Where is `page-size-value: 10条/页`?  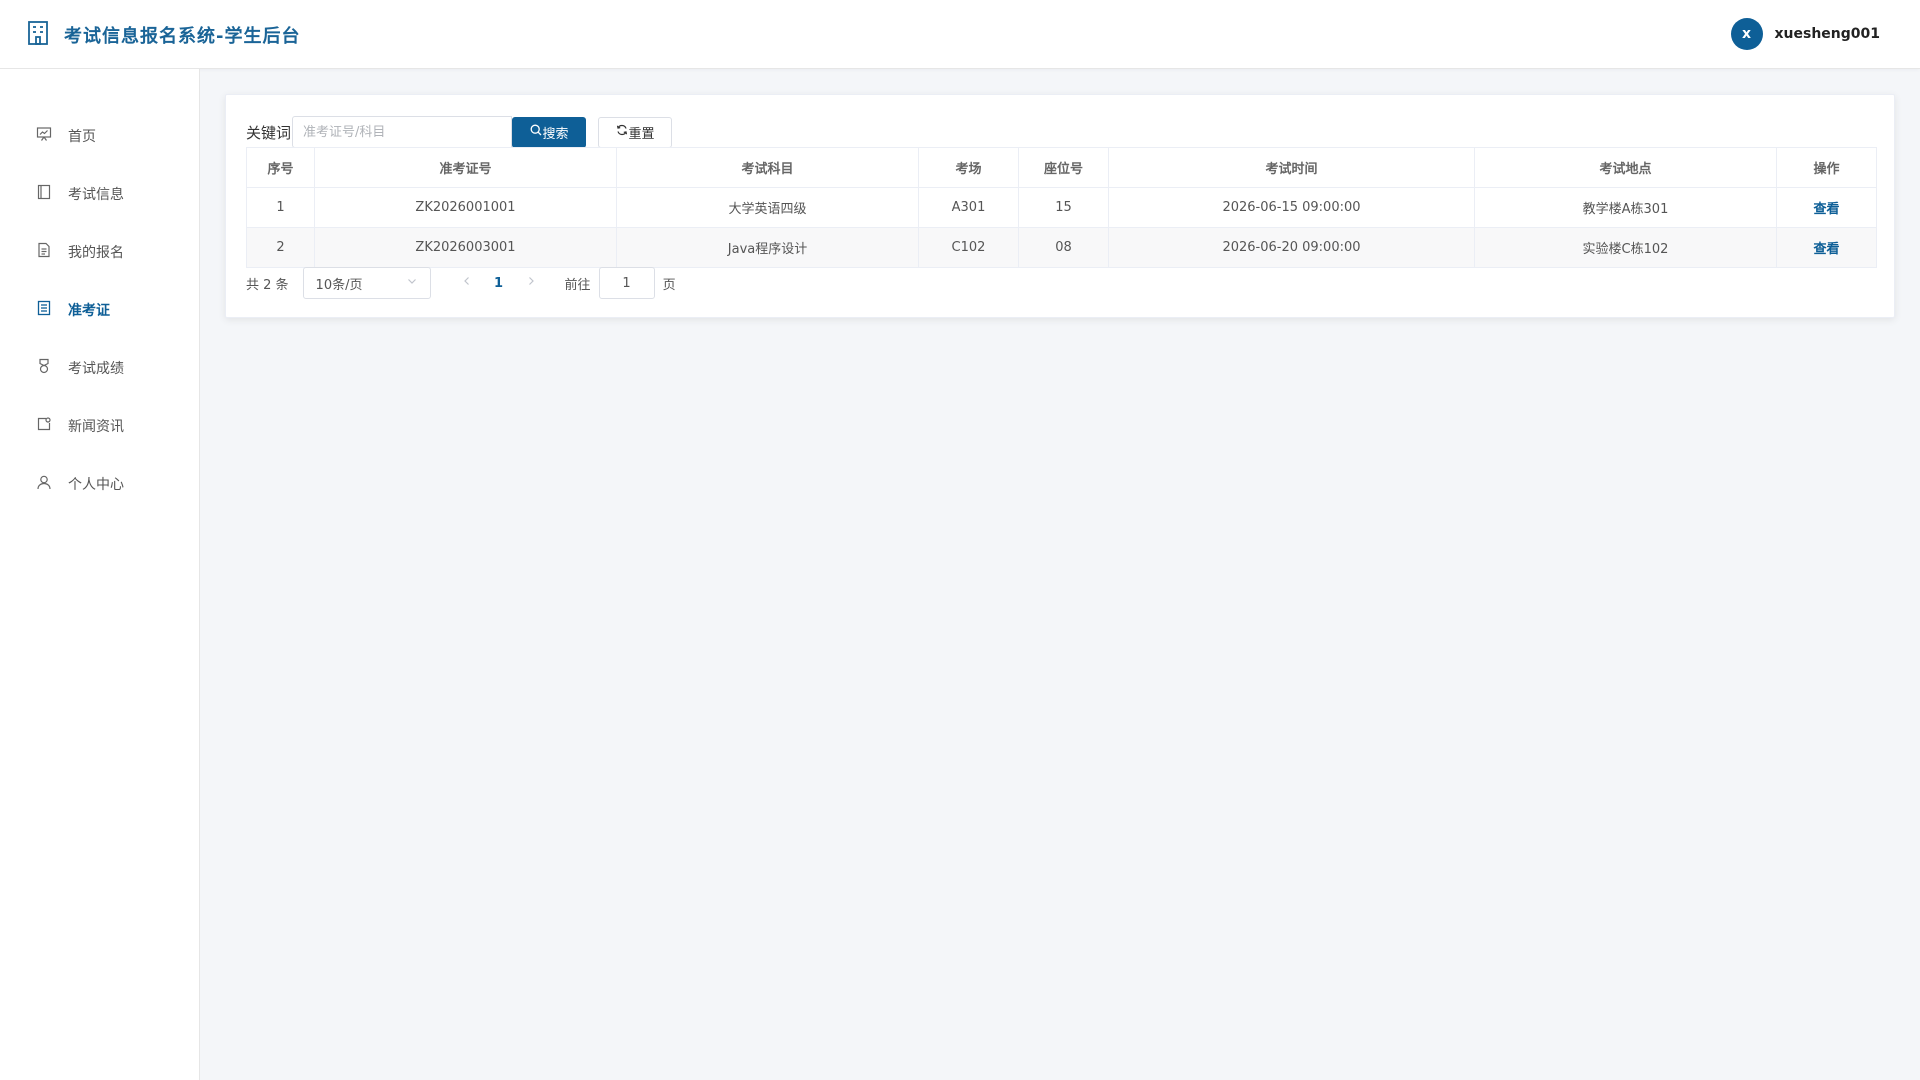
page-size-value: 10条/页 is located at coordinates (339, 285).